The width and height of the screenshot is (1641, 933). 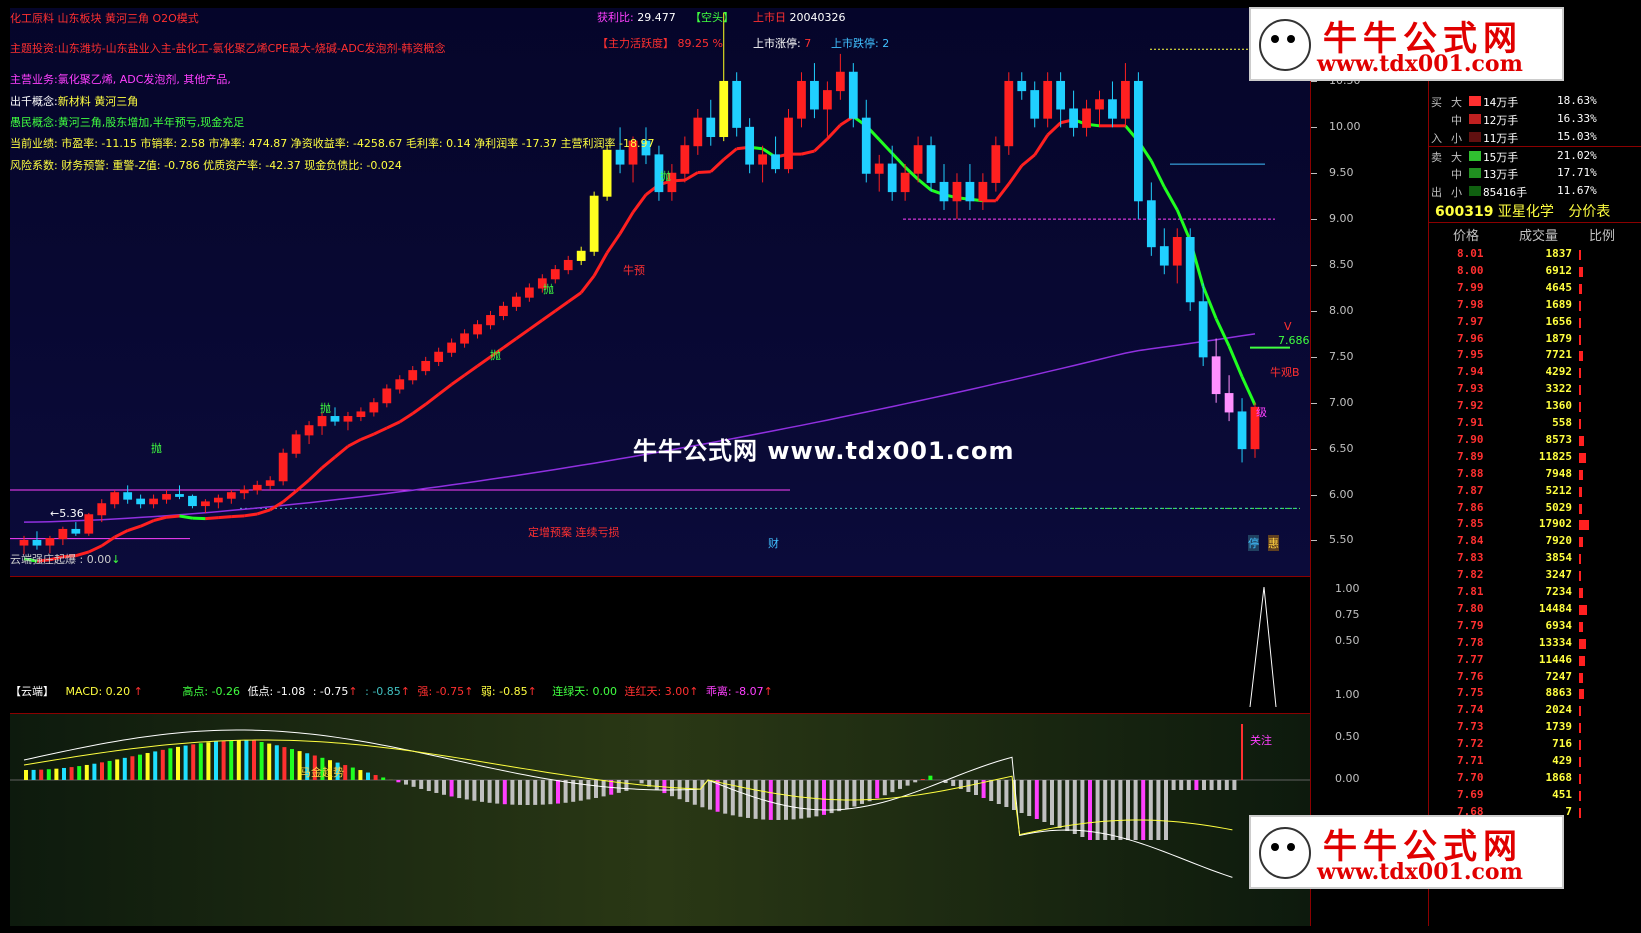 I want to click on bull-buy-mark: 牛观B, so click(x=1285, y=372).